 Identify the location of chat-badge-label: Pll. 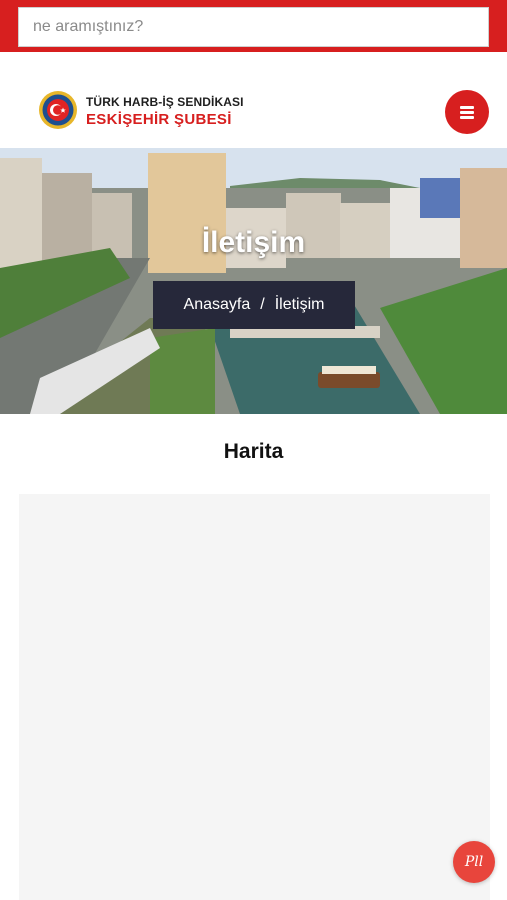
(474, 862).